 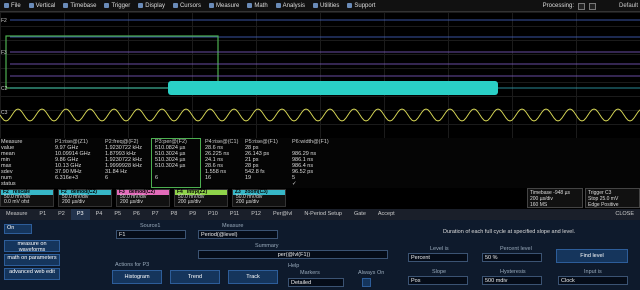 I want to click on markers-field: Detailed, so click(x=316, y=282).